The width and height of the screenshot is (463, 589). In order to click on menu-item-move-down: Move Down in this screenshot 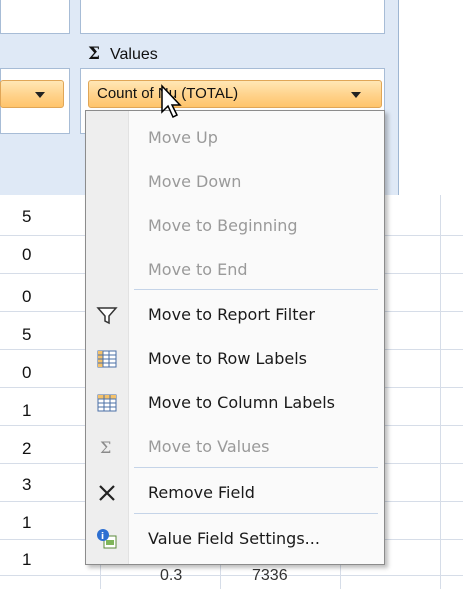, I will do `click(235, 182)`.